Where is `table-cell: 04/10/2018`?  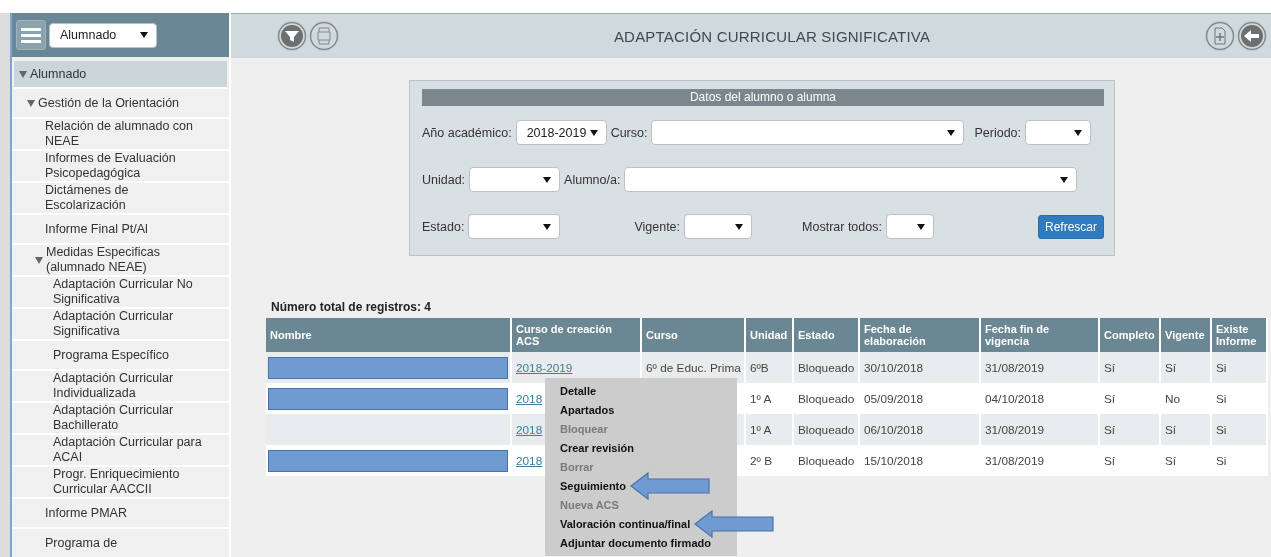 table-cell: 04/10/2018 is located at coordinates (1015, 398).